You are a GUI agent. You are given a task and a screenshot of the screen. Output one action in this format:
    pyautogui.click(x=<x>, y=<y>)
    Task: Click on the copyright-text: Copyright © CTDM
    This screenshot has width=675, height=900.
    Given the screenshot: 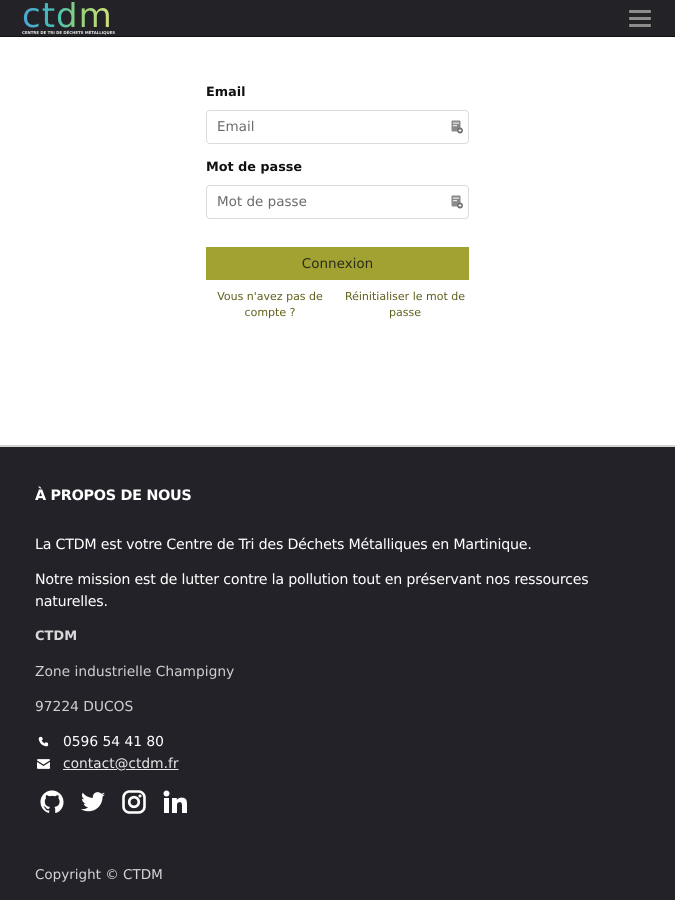 What is the action you would take?
    pyautogui.click(x=99, y=875)
    